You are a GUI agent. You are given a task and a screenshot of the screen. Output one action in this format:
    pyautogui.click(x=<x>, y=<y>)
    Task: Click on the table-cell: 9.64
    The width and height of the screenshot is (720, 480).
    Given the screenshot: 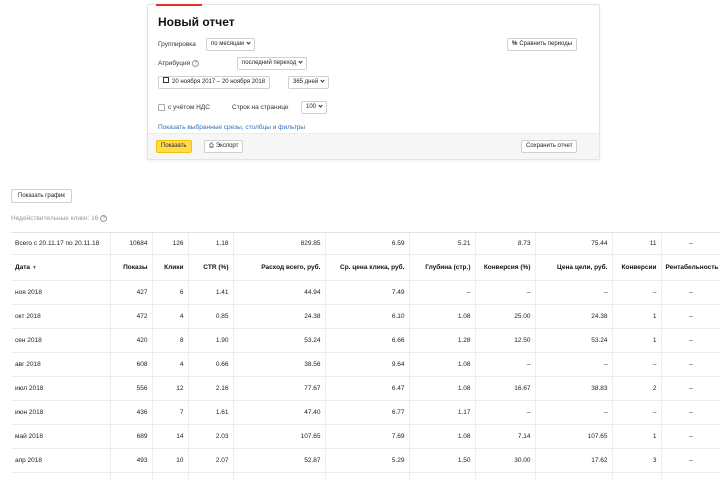 What is the action you would take?
    pyautogui.click(x=366, y=364)
    